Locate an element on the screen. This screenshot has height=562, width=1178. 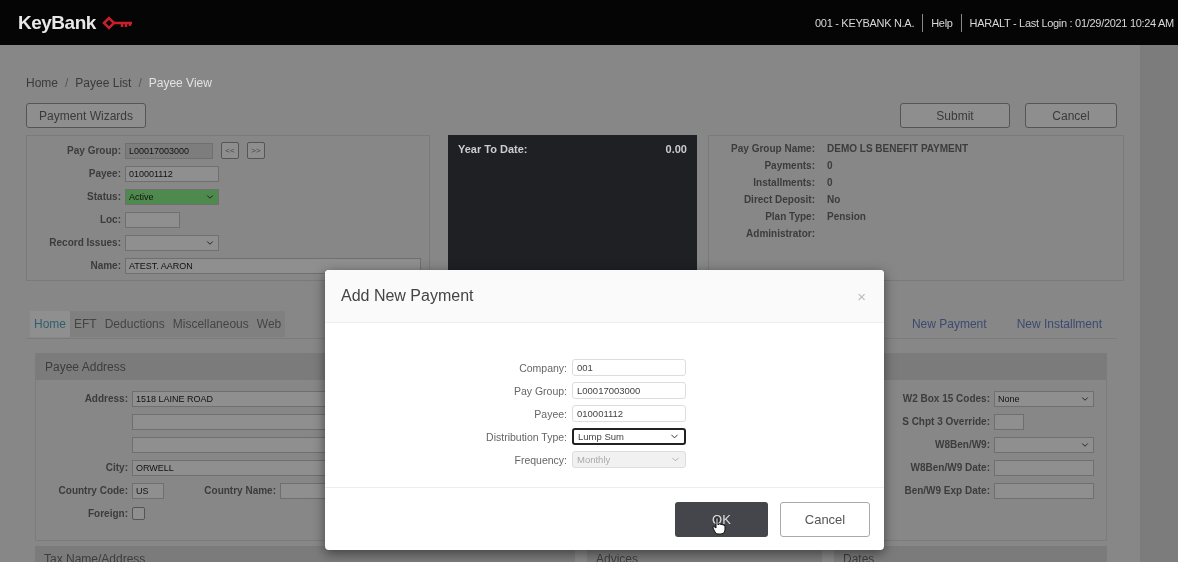
dialog-title: Add New Payment is located at coordinates (407, 296).